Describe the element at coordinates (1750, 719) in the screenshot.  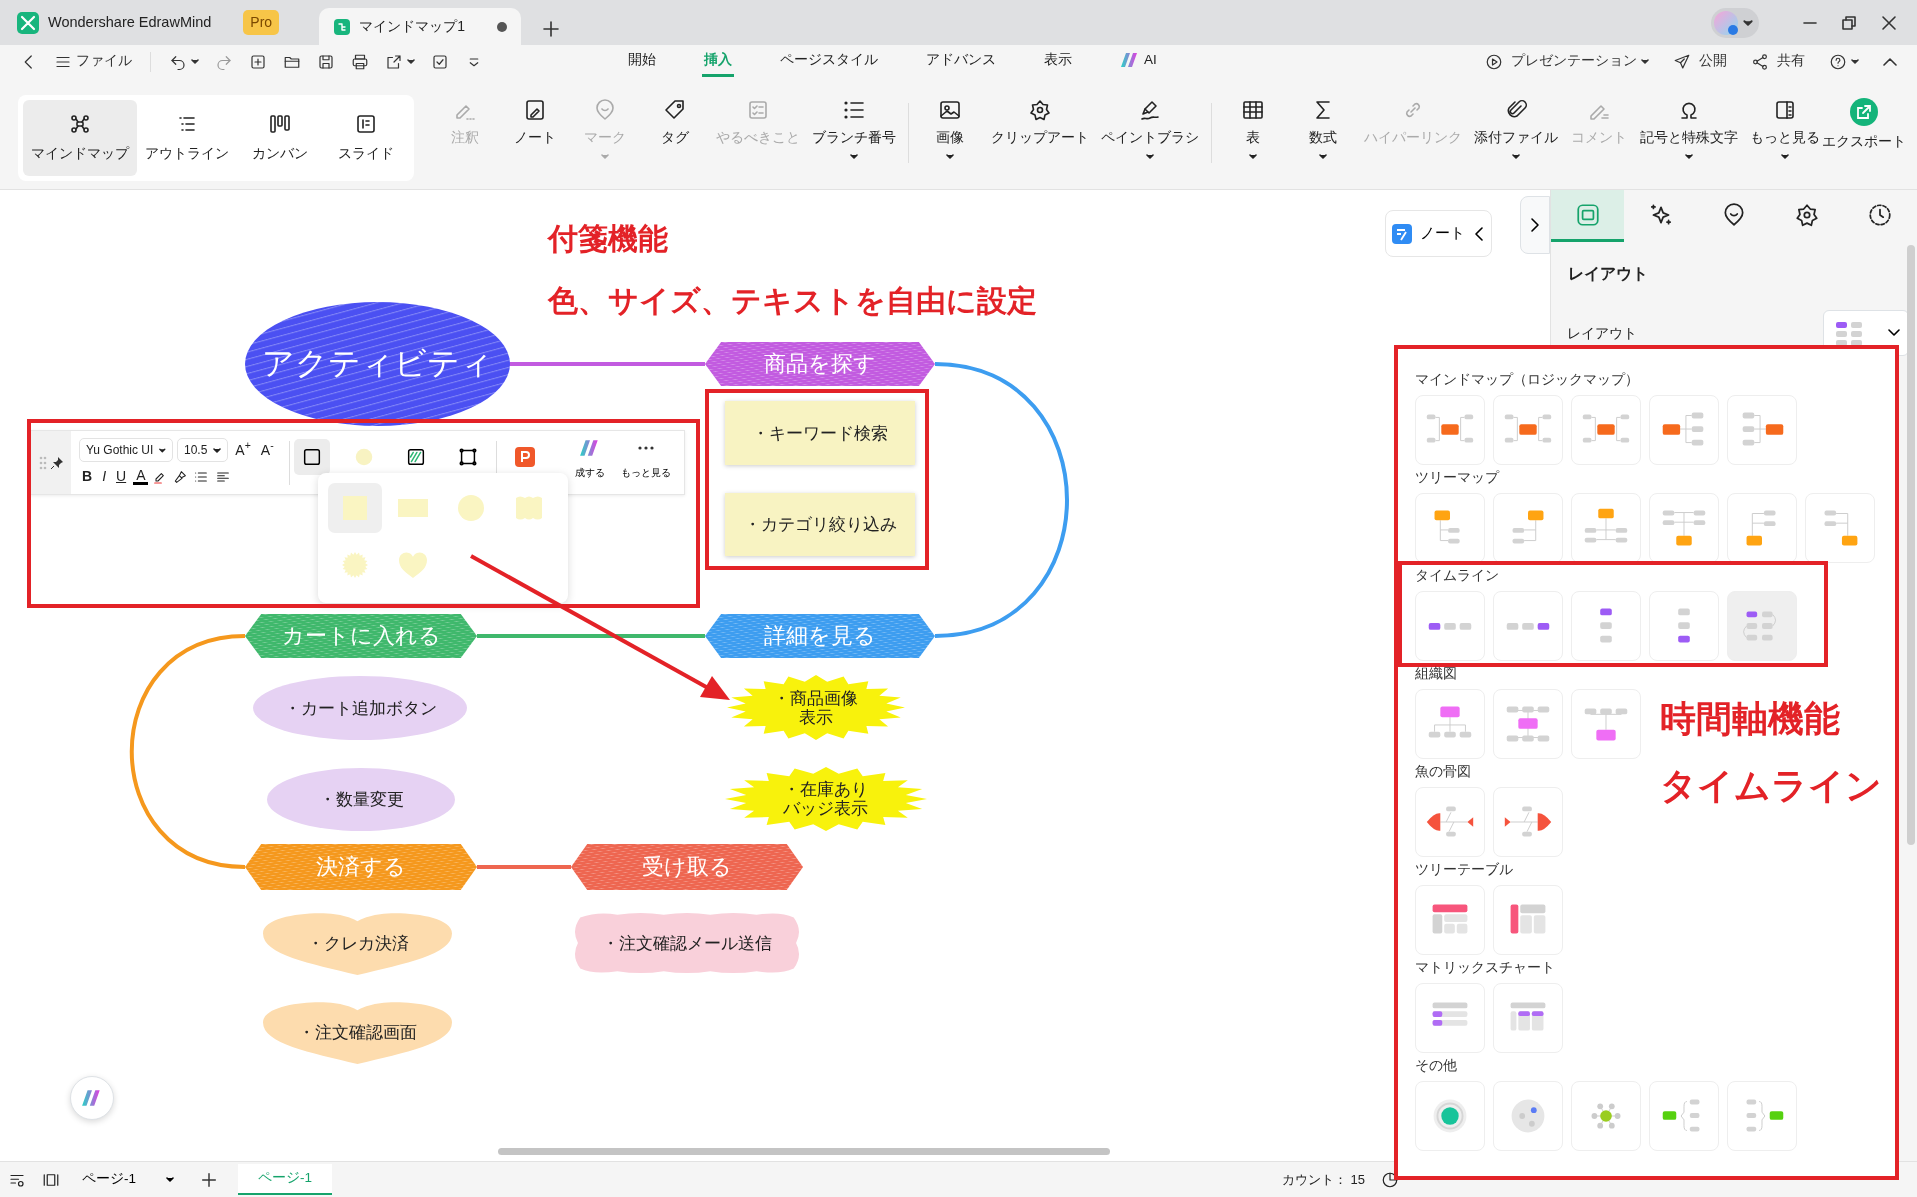
I see `annotation-text: 時間軸機能` at that location.